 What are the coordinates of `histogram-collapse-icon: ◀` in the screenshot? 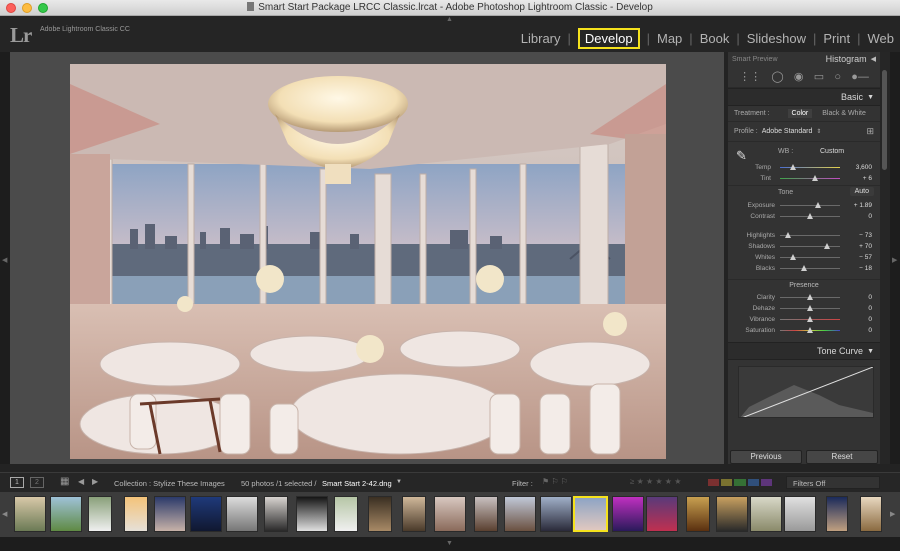 It's located at (873, 59).